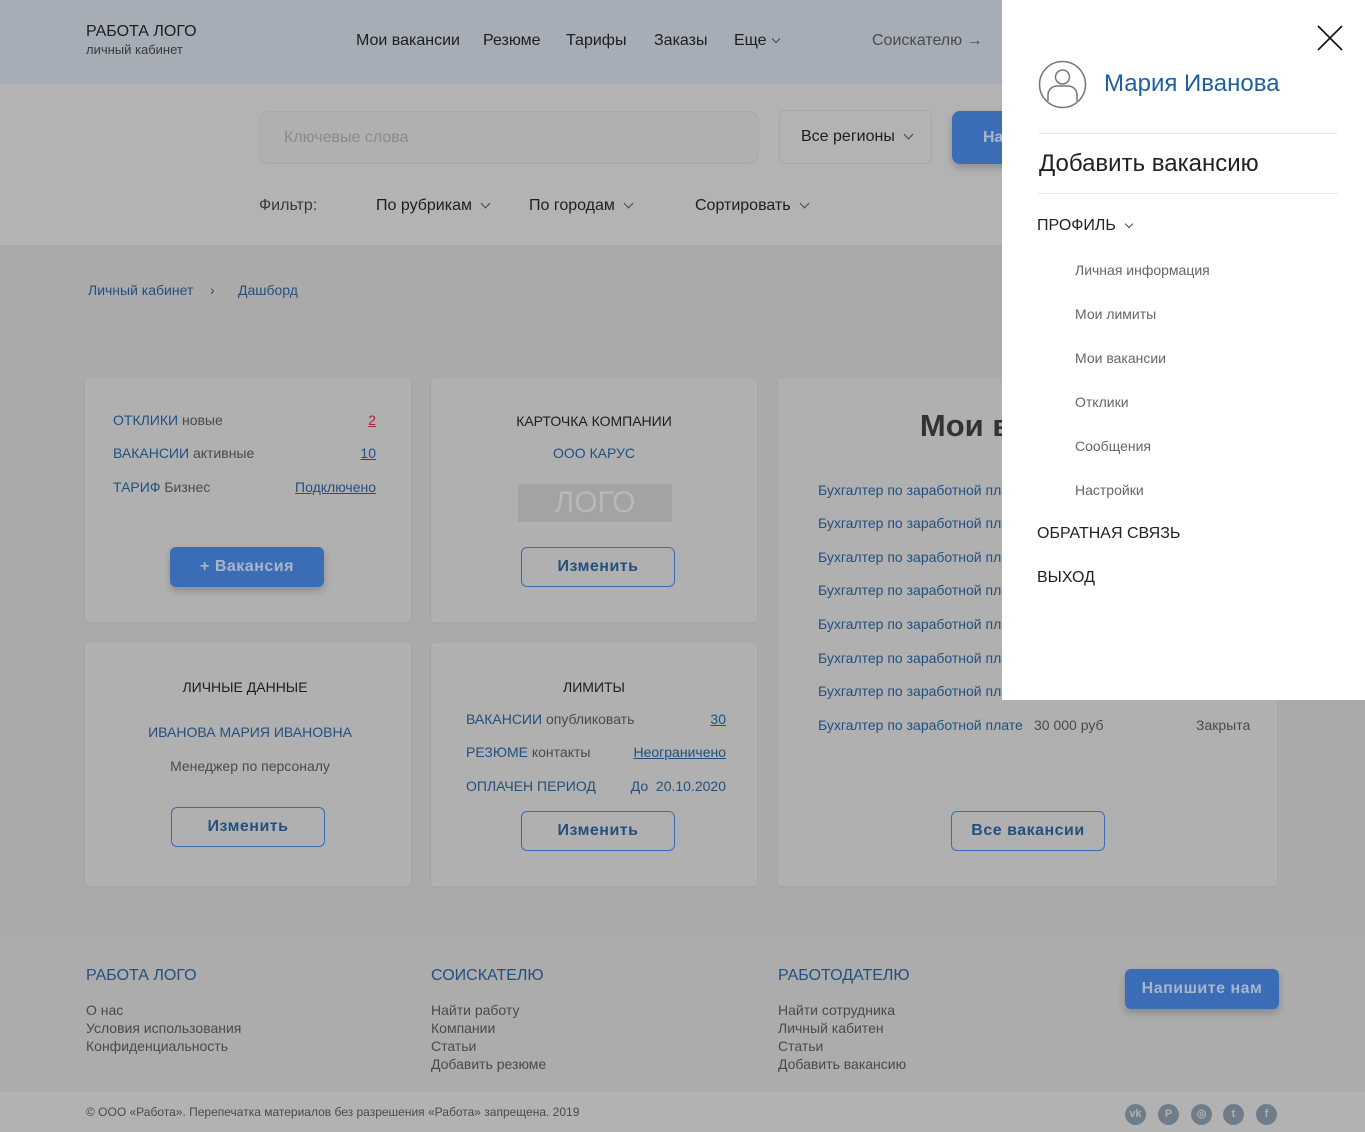  What do you see at coordinates (1109, 490) in the screenshot?
I see `drawer-settings: Настройки` at bounding box center [1109, 490].